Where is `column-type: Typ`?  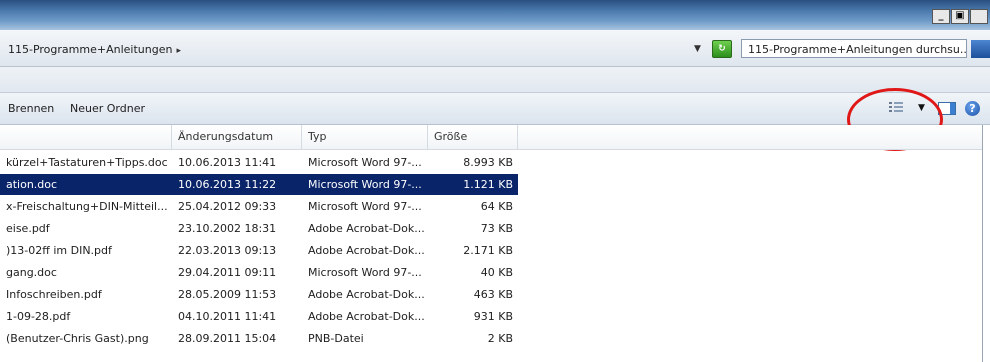
column-type: Typ is located at coordinates (365, 137).